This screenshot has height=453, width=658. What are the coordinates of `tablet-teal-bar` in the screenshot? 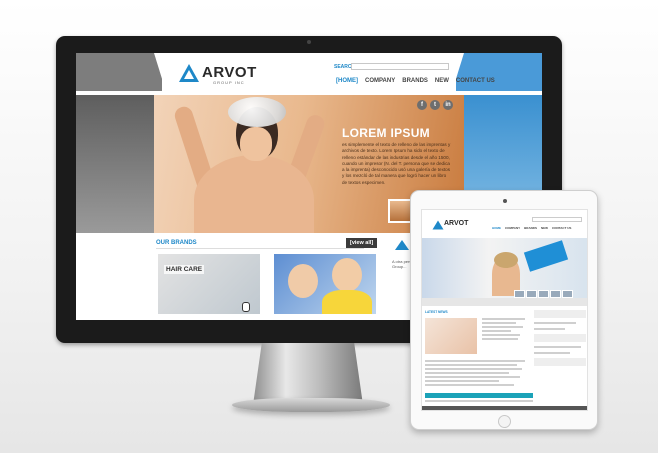 It's located at (479, 395).